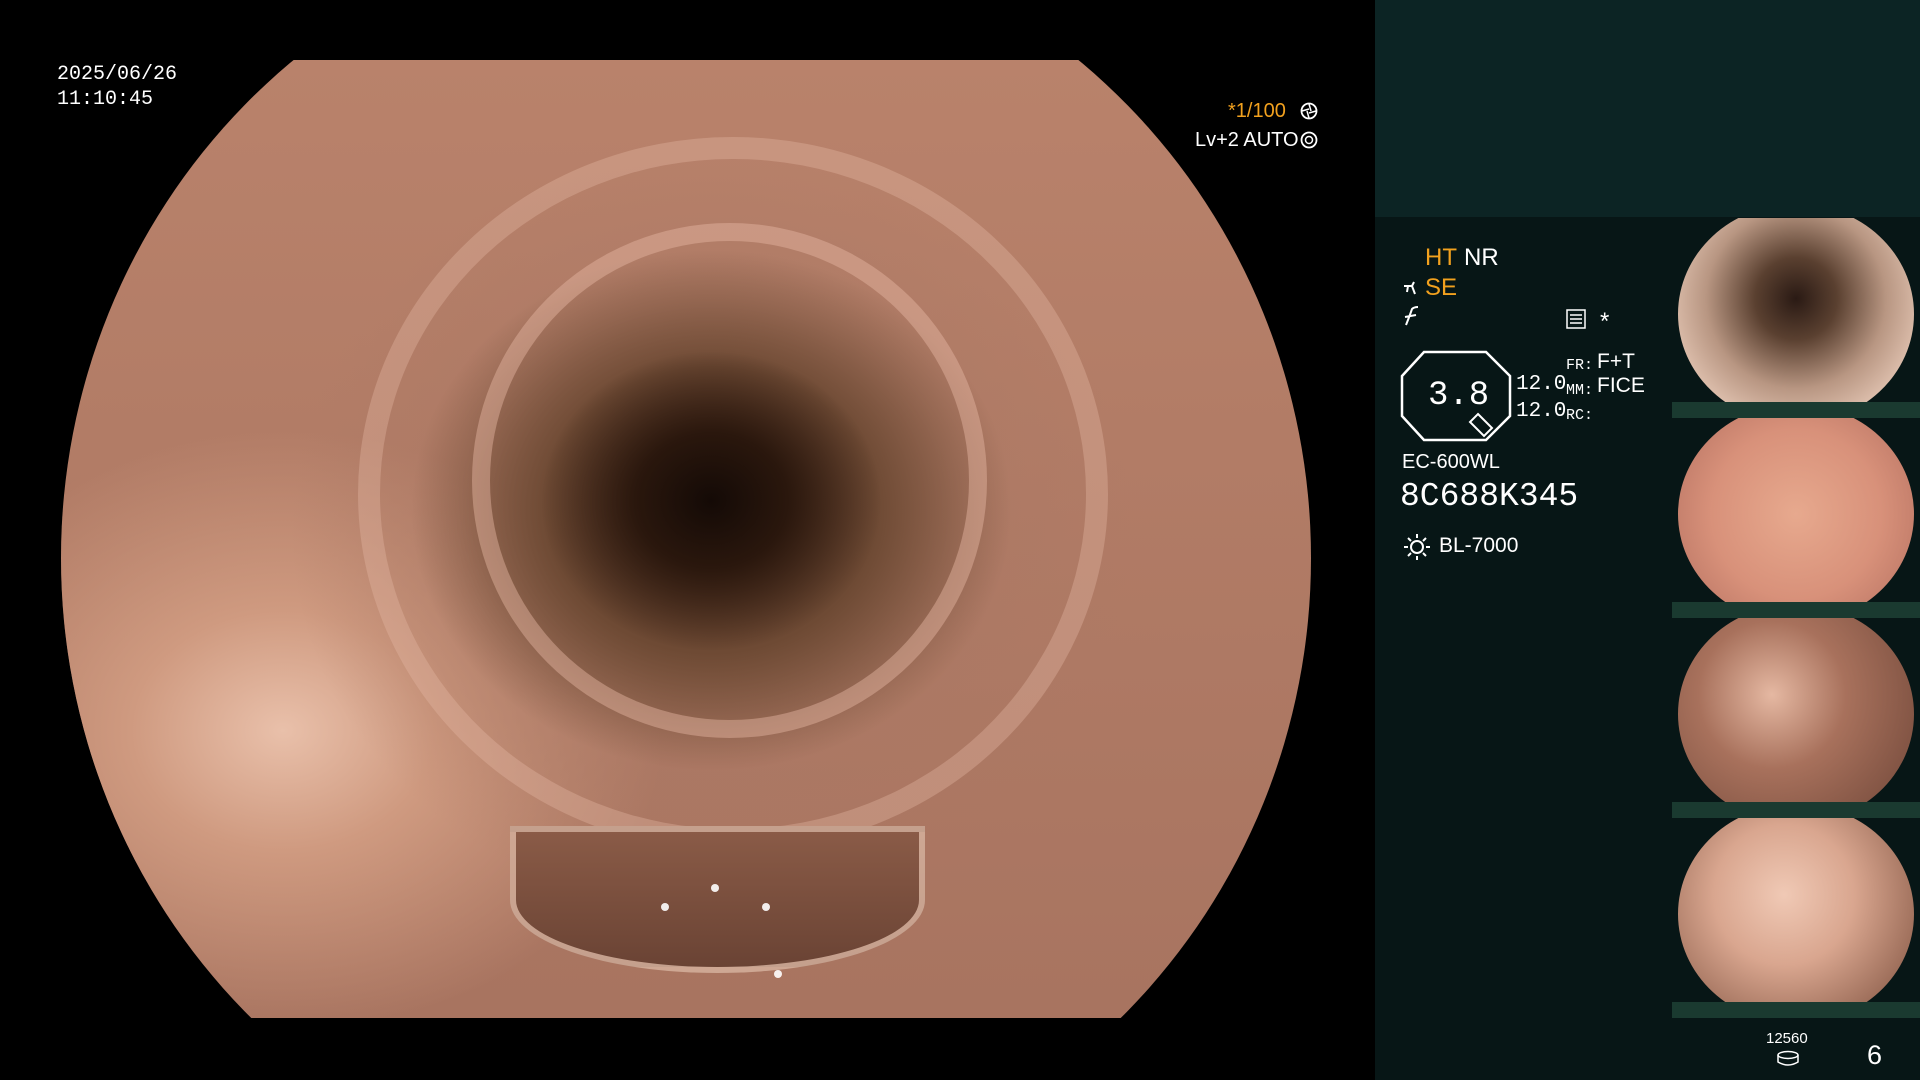 This screenshot has height=1080, width=1920. I want to click on light-source: BL-7000, so click(1479, 545).